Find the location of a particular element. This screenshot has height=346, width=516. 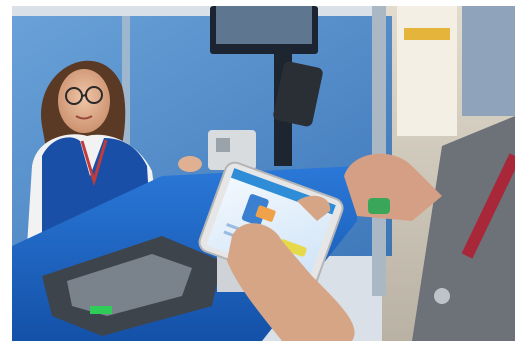

scanner-green-light is located at coordinates (101, 310).